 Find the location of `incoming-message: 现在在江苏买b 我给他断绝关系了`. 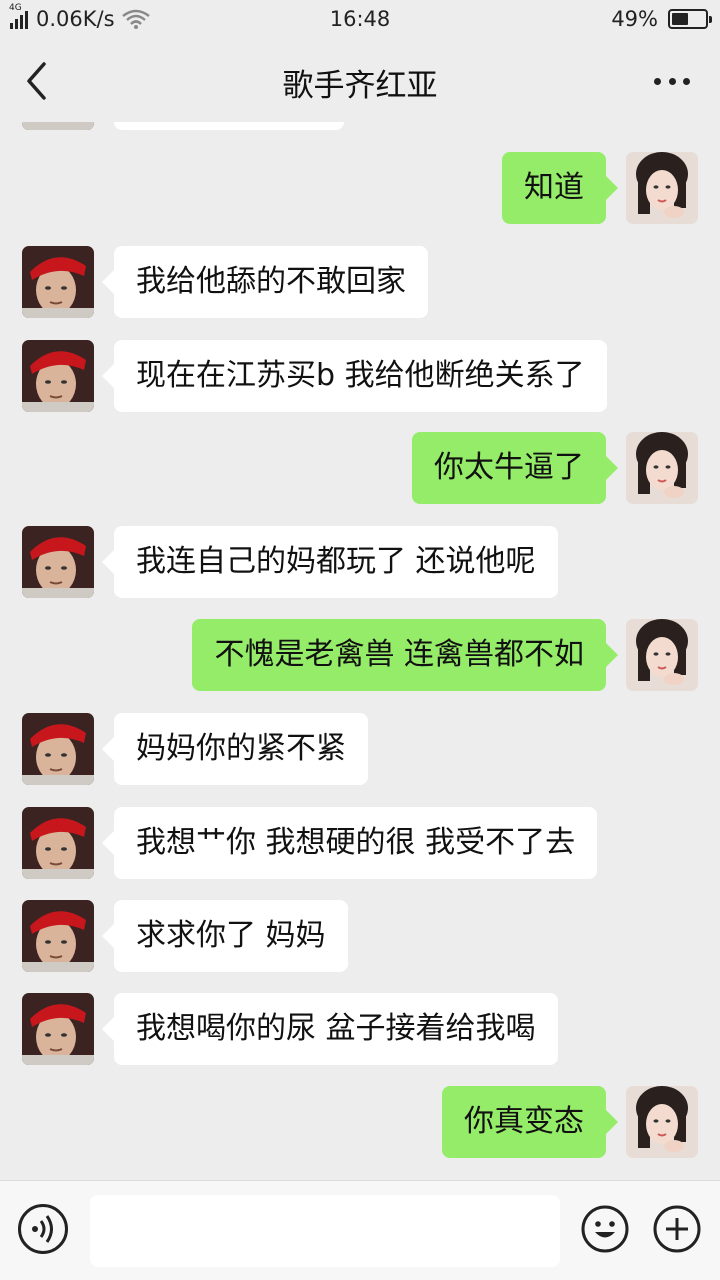

incoming-message: 现在在江苏买b 我给他断绝关系了 is located at coordinates (354, 376).